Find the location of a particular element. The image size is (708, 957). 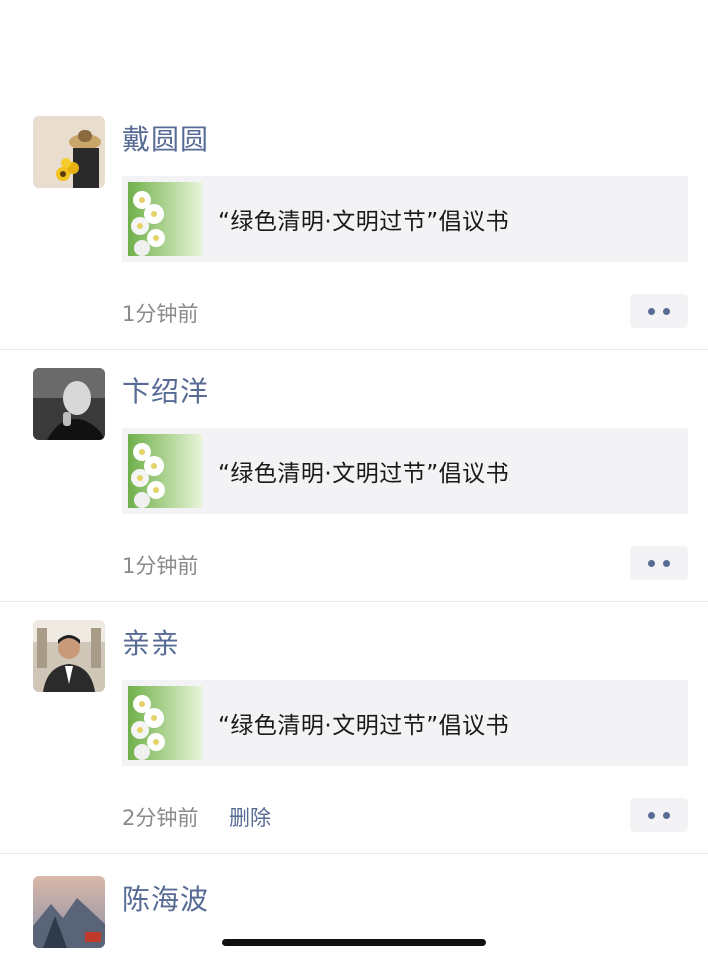

author-name: 戴圆圆 is located at coordinates (165, 138).